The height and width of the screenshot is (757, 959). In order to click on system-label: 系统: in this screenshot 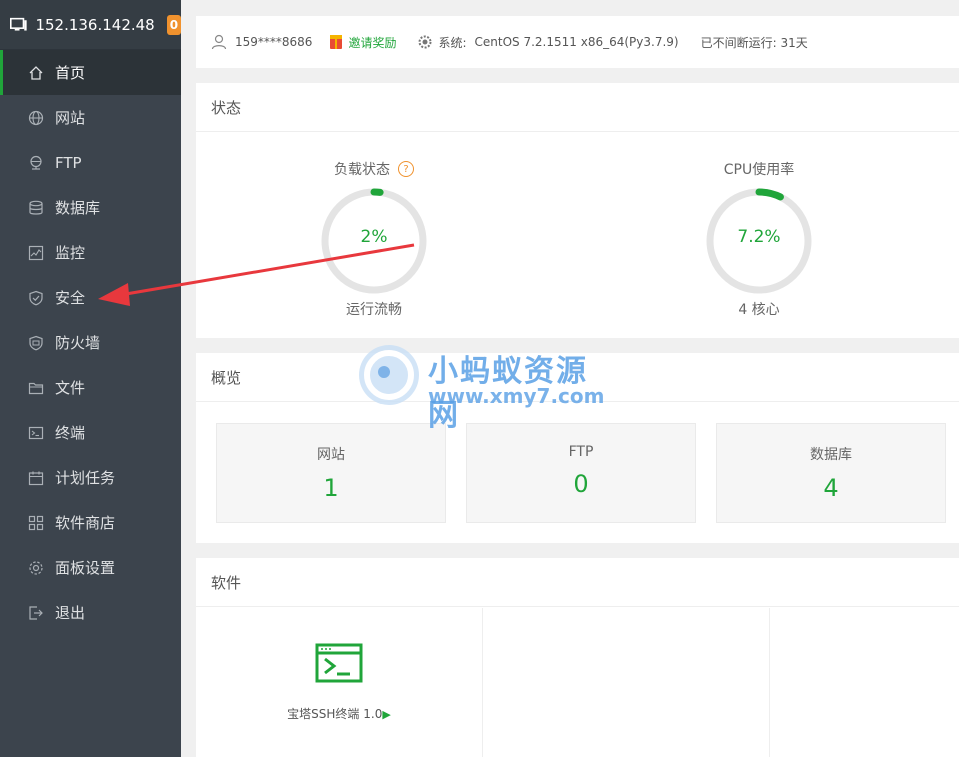, I will do `click(452, 42)`.